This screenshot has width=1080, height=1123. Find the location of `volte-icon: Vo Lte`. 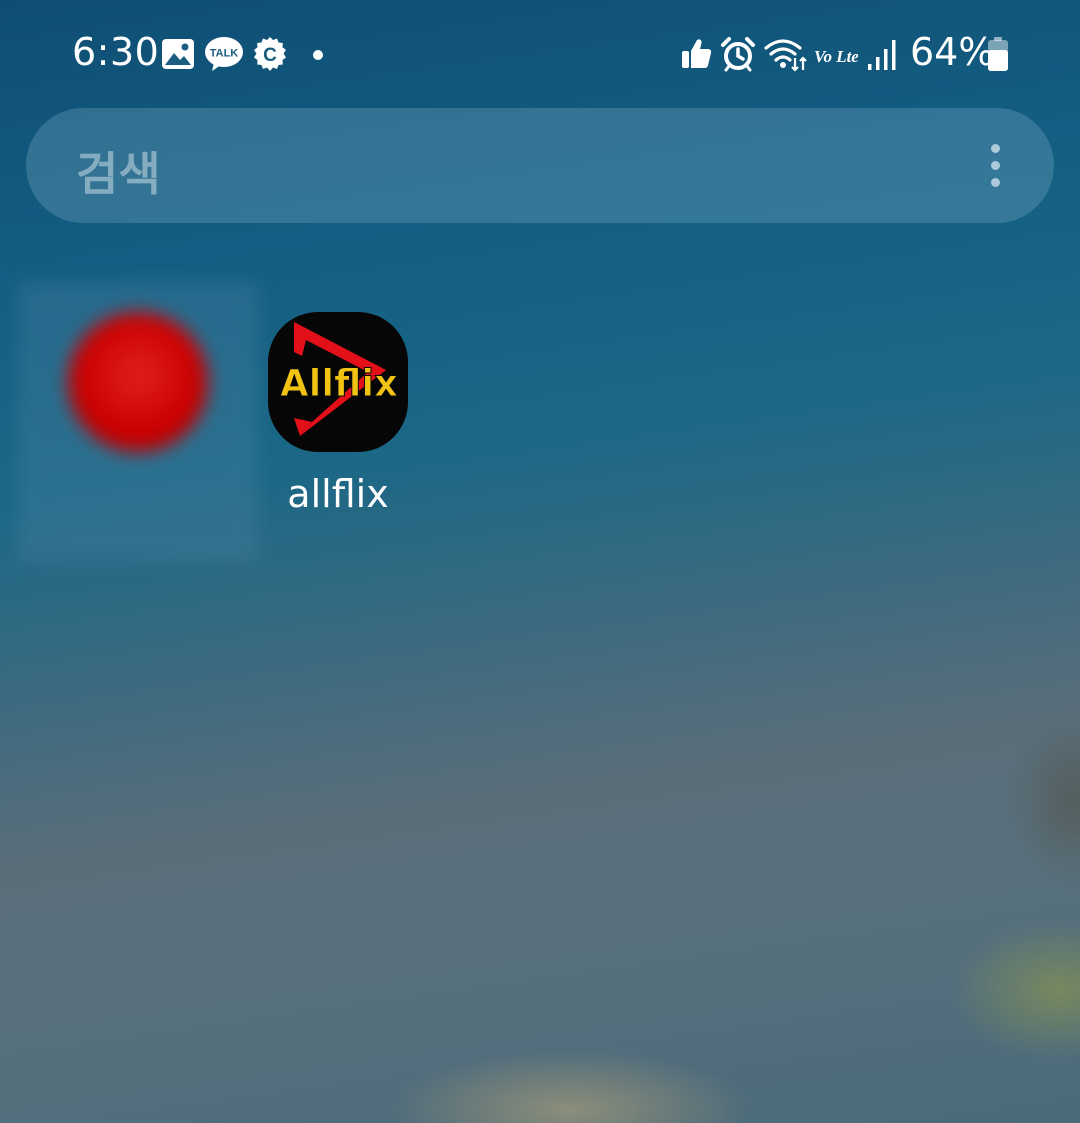

volte-icon: Vo Lte is located at coordinates (836, 56).